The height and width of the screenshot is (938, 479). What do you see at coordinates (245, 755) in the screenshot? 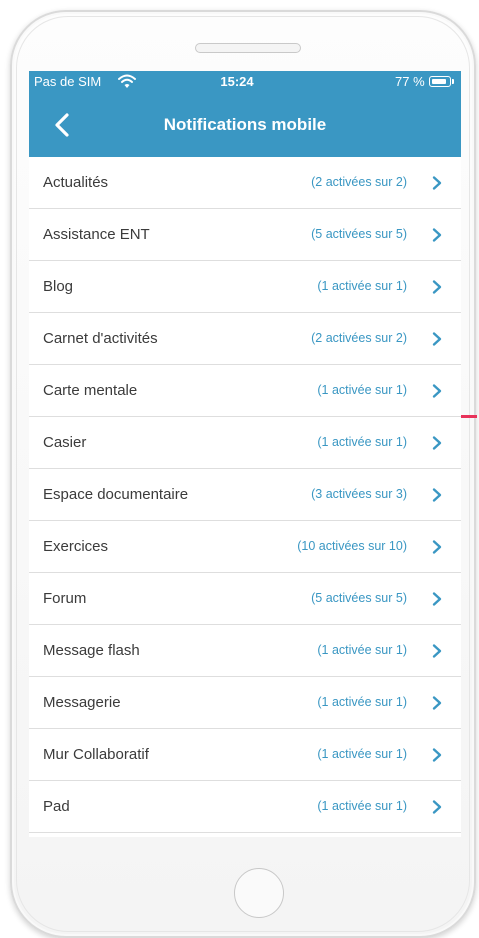
I see `list-item: Mur Collaboratif (1 activée sur 1)` at bounding box center [245, 755].